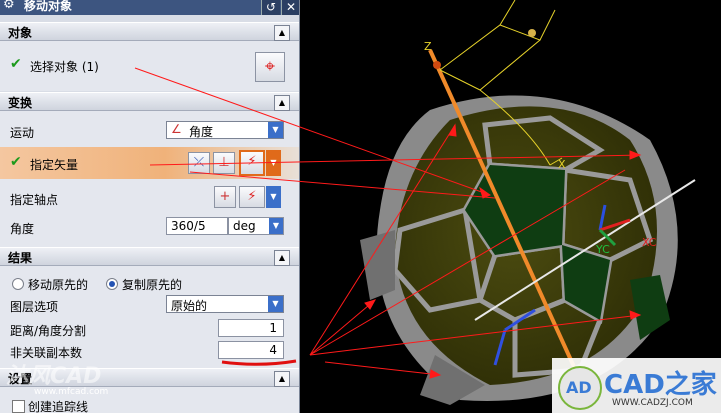  I want to click on cadzj-logo: AD CAD之家 WWW.CADZJ.COM, so click(636, 385).